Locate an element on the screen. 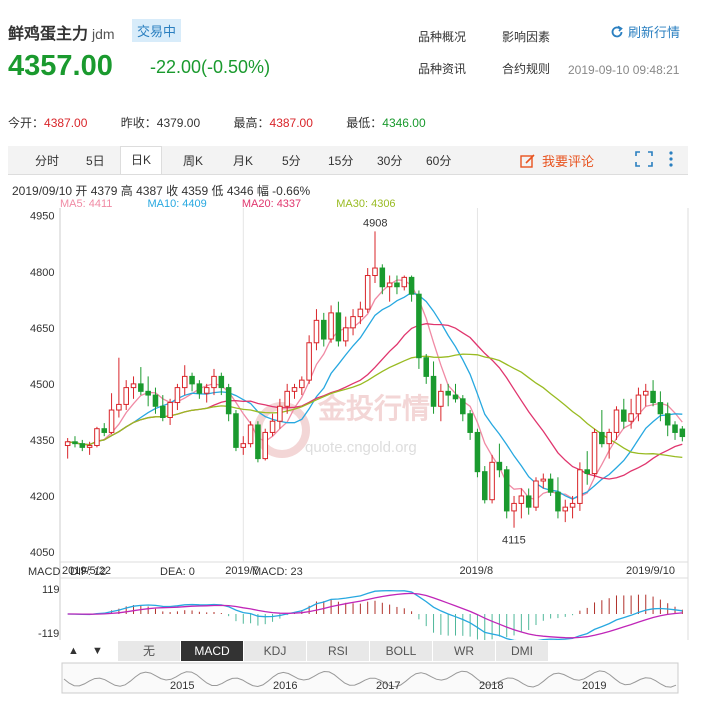  date-tick-label: 2019/8 is located at coordinates (476, 571).